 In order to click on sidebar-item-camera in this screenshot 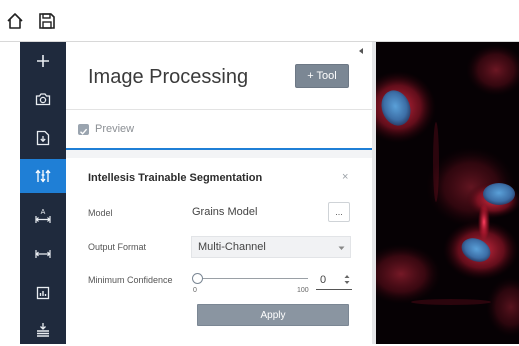, I will do `click(43, 99)`.